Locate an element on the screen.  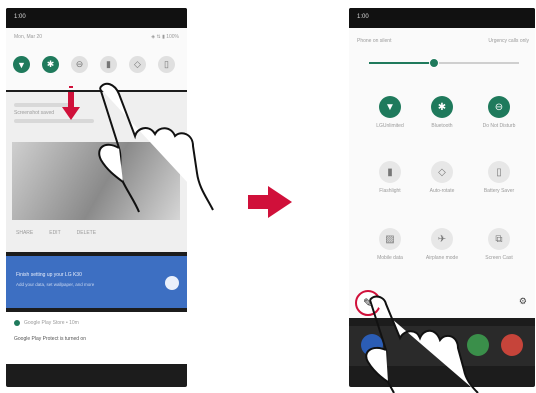
screen-cast-label: Screen Cast is located at coordinates (499, 258).